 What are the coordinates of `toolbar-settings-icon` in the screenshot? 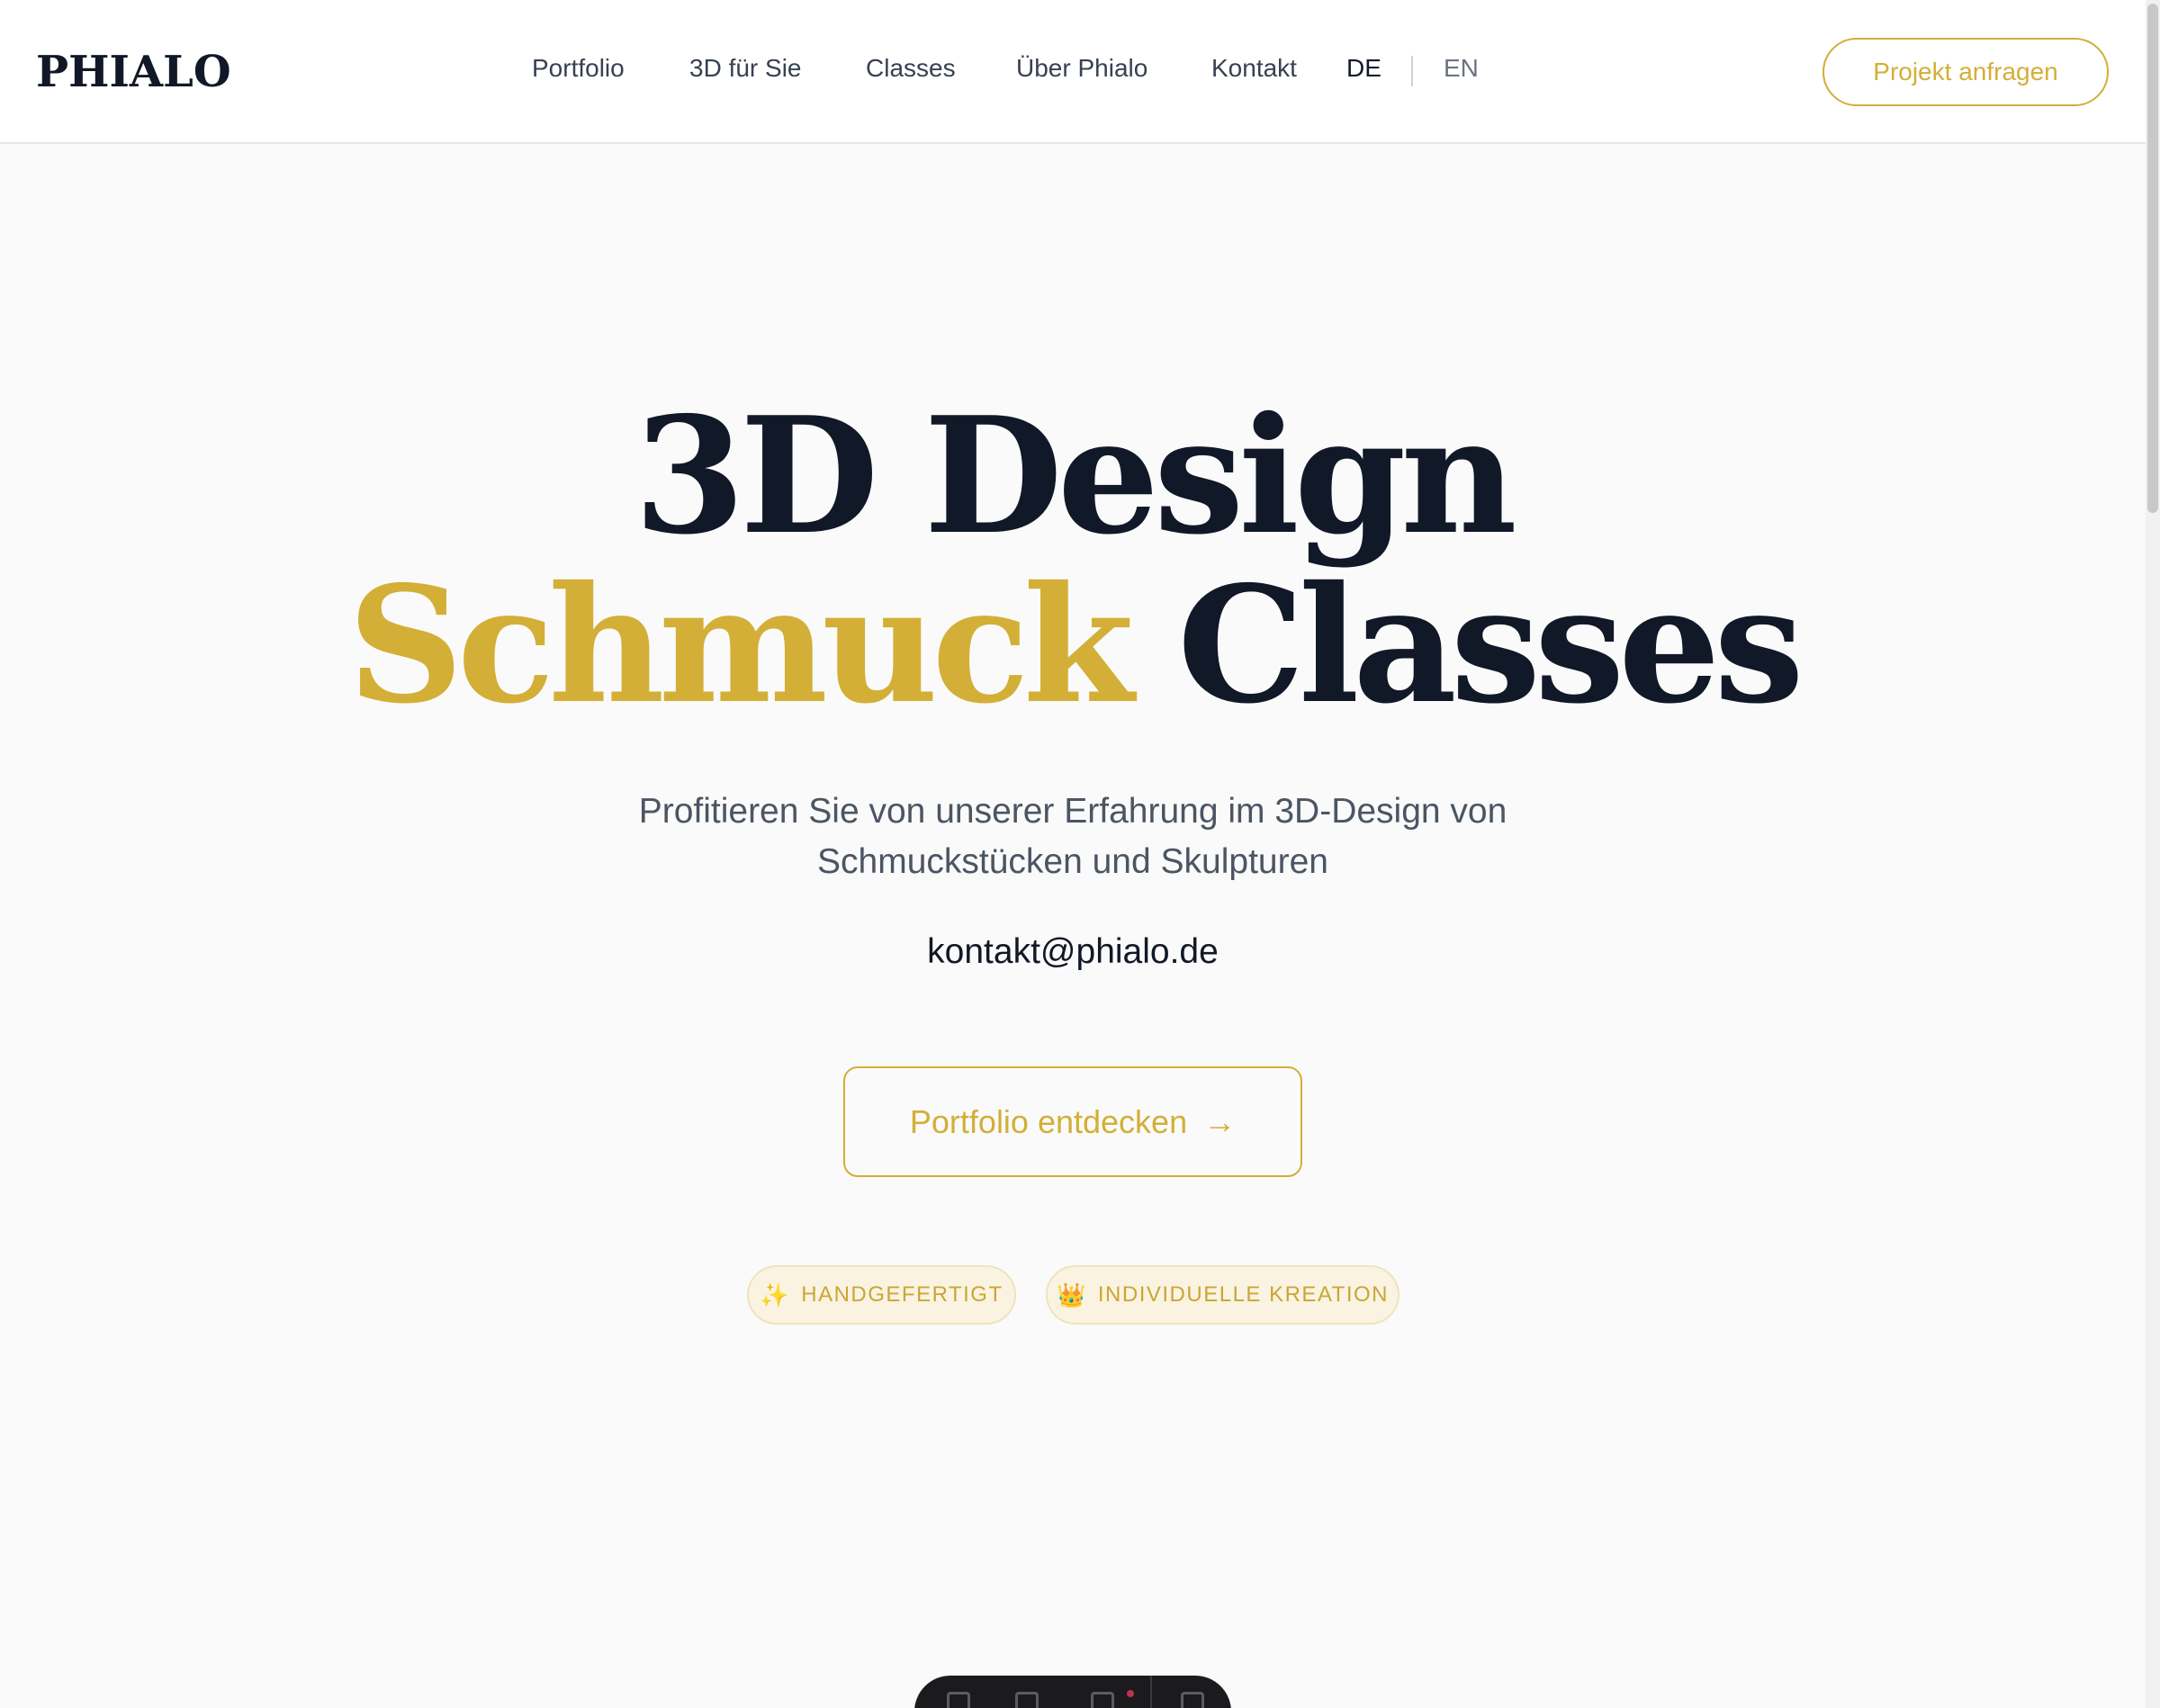 It's located at (1192, 1700).